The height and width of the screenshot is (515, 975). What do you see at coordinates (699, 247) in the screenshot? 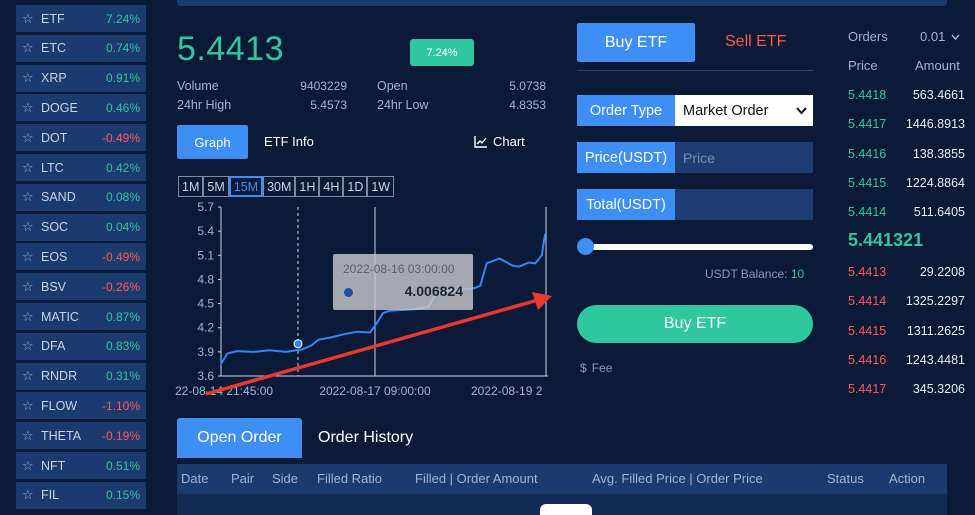
I see `amount-slider-track` at bounding box center [699, 247].